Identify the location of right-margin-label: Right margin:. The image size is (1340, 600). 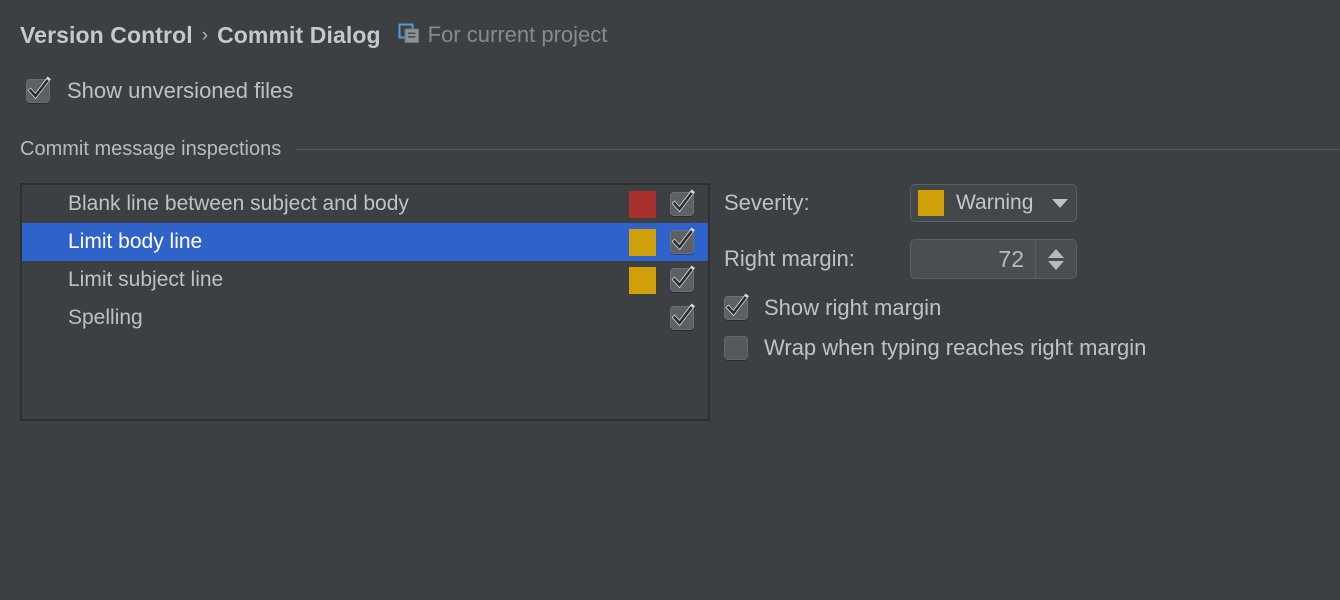
(789, 258).